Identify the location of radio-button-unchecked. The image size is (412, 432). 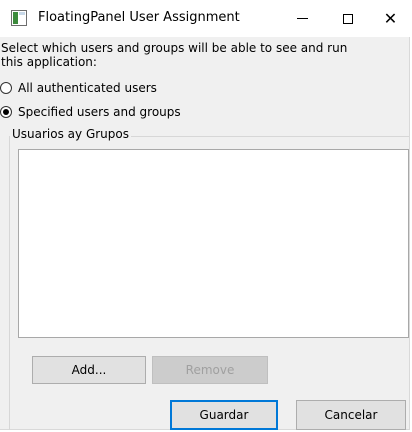
(6, 88).